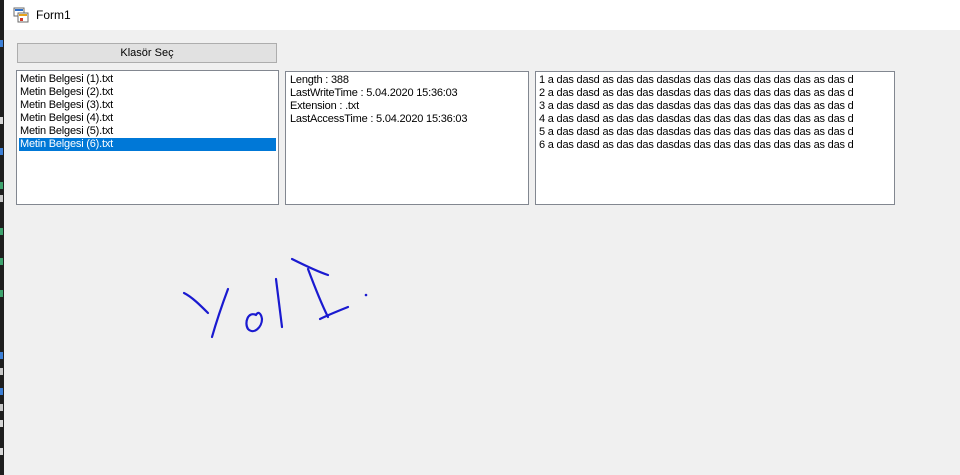  Describe the element at coordinates (147, 131) in the screenshot. I see `list-item: Metin Belgesi (5).txt` at that location.